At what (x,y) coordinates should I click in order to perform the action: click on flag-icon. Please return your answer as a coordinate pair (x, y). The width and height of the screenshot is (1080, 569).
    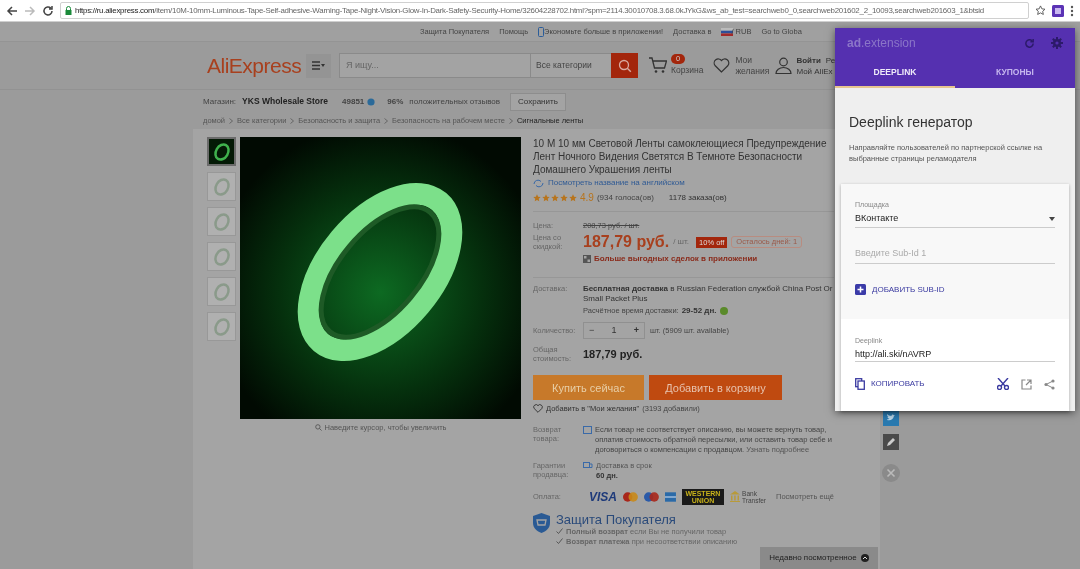
    Looking at the image, I should click on (727, 31).